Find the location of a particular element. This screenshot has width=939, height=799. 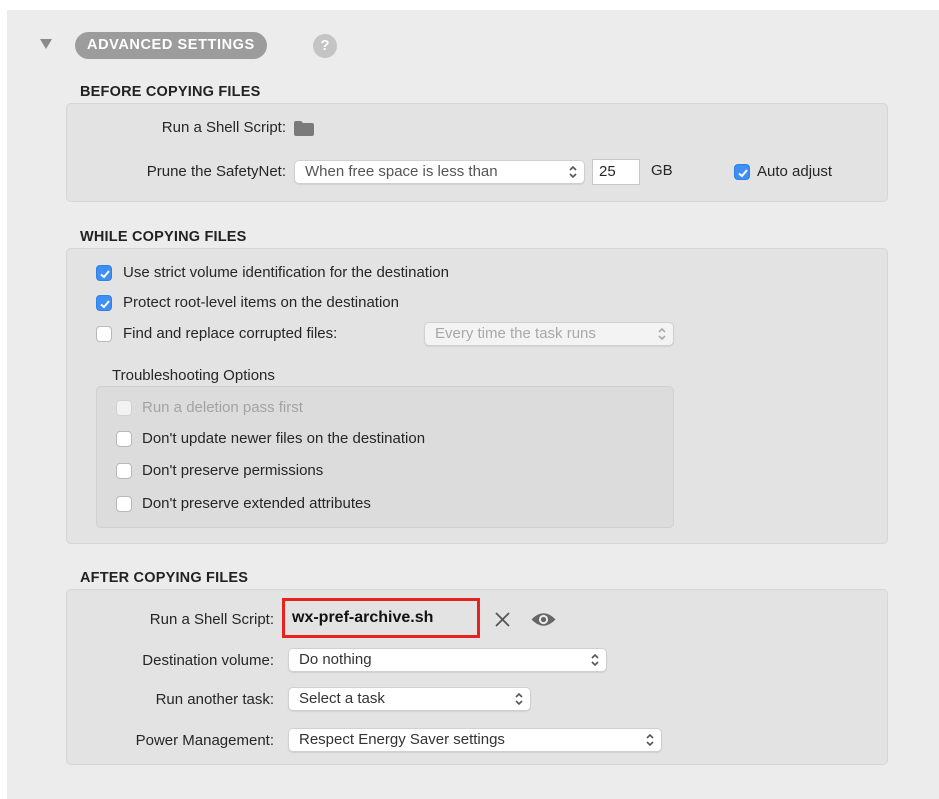

dest-volume-select: Do nothing is located at coordinates (447, 660).